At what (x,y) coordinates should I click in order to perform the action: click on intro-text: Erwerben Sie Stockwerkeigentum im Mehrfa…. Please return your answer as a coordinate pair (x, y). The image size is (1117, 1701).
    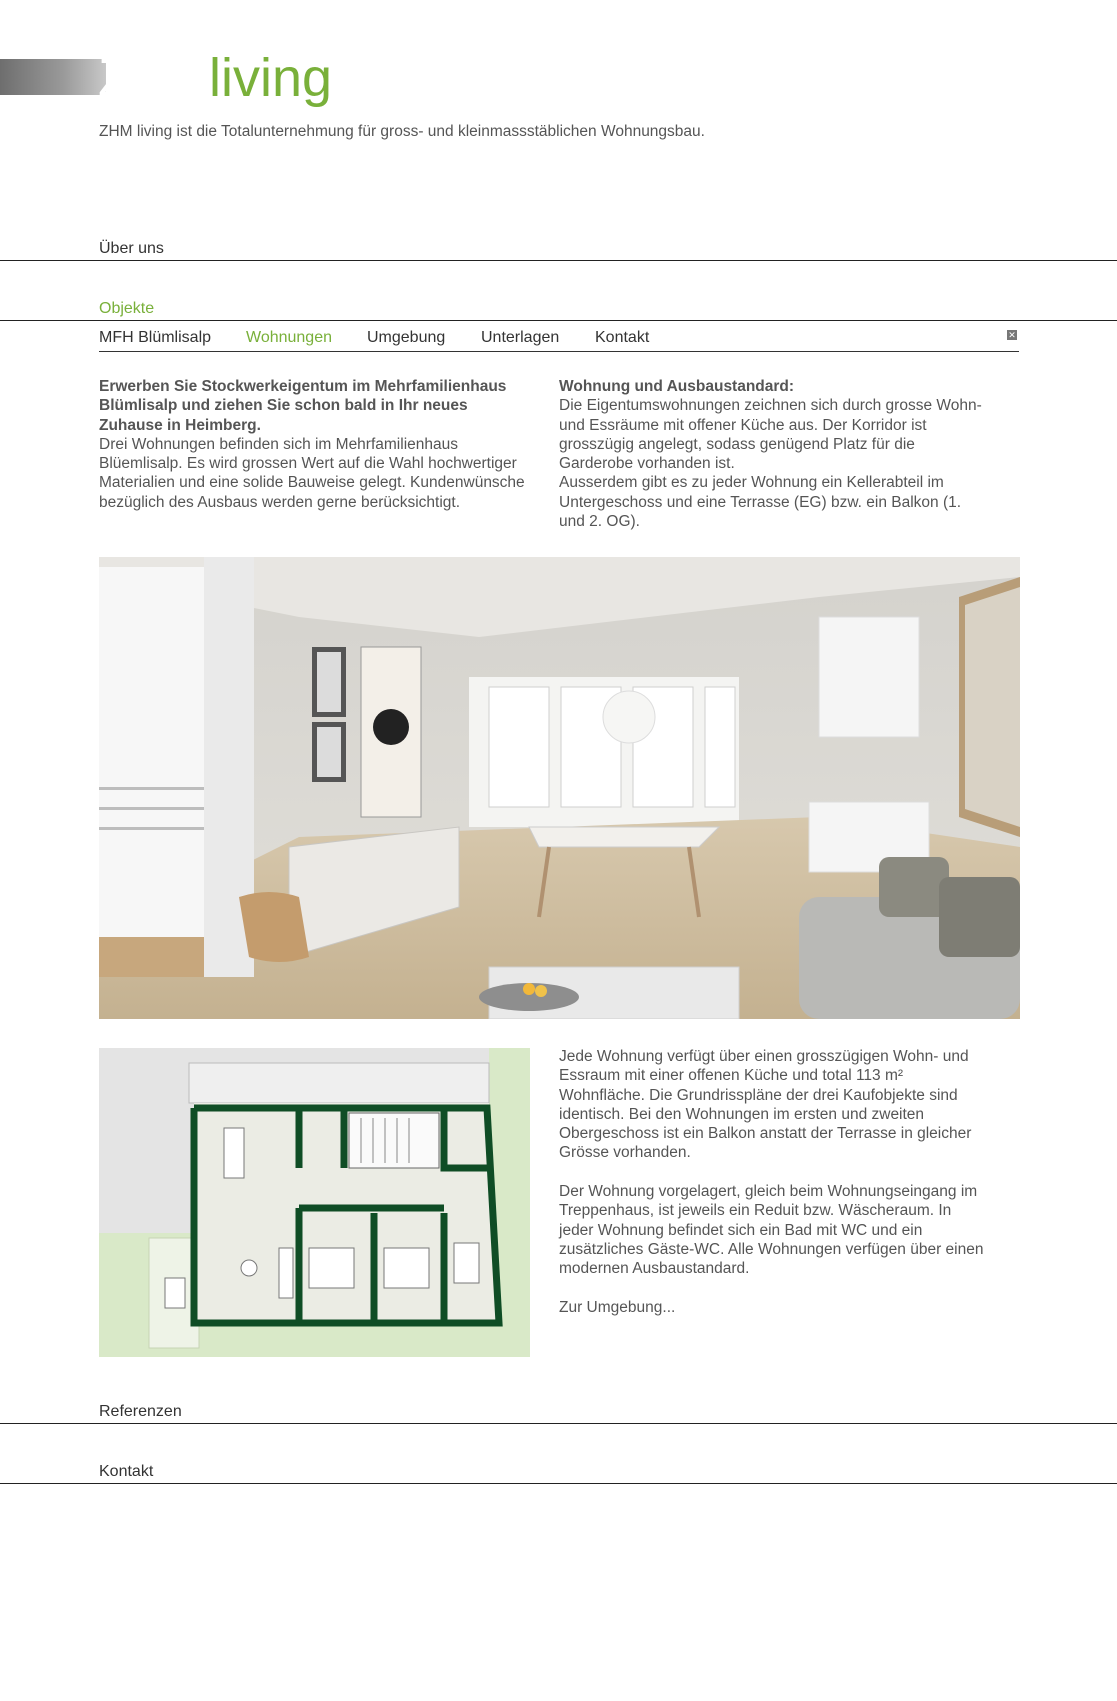
    Looking at the image, I should click on (314, 444).